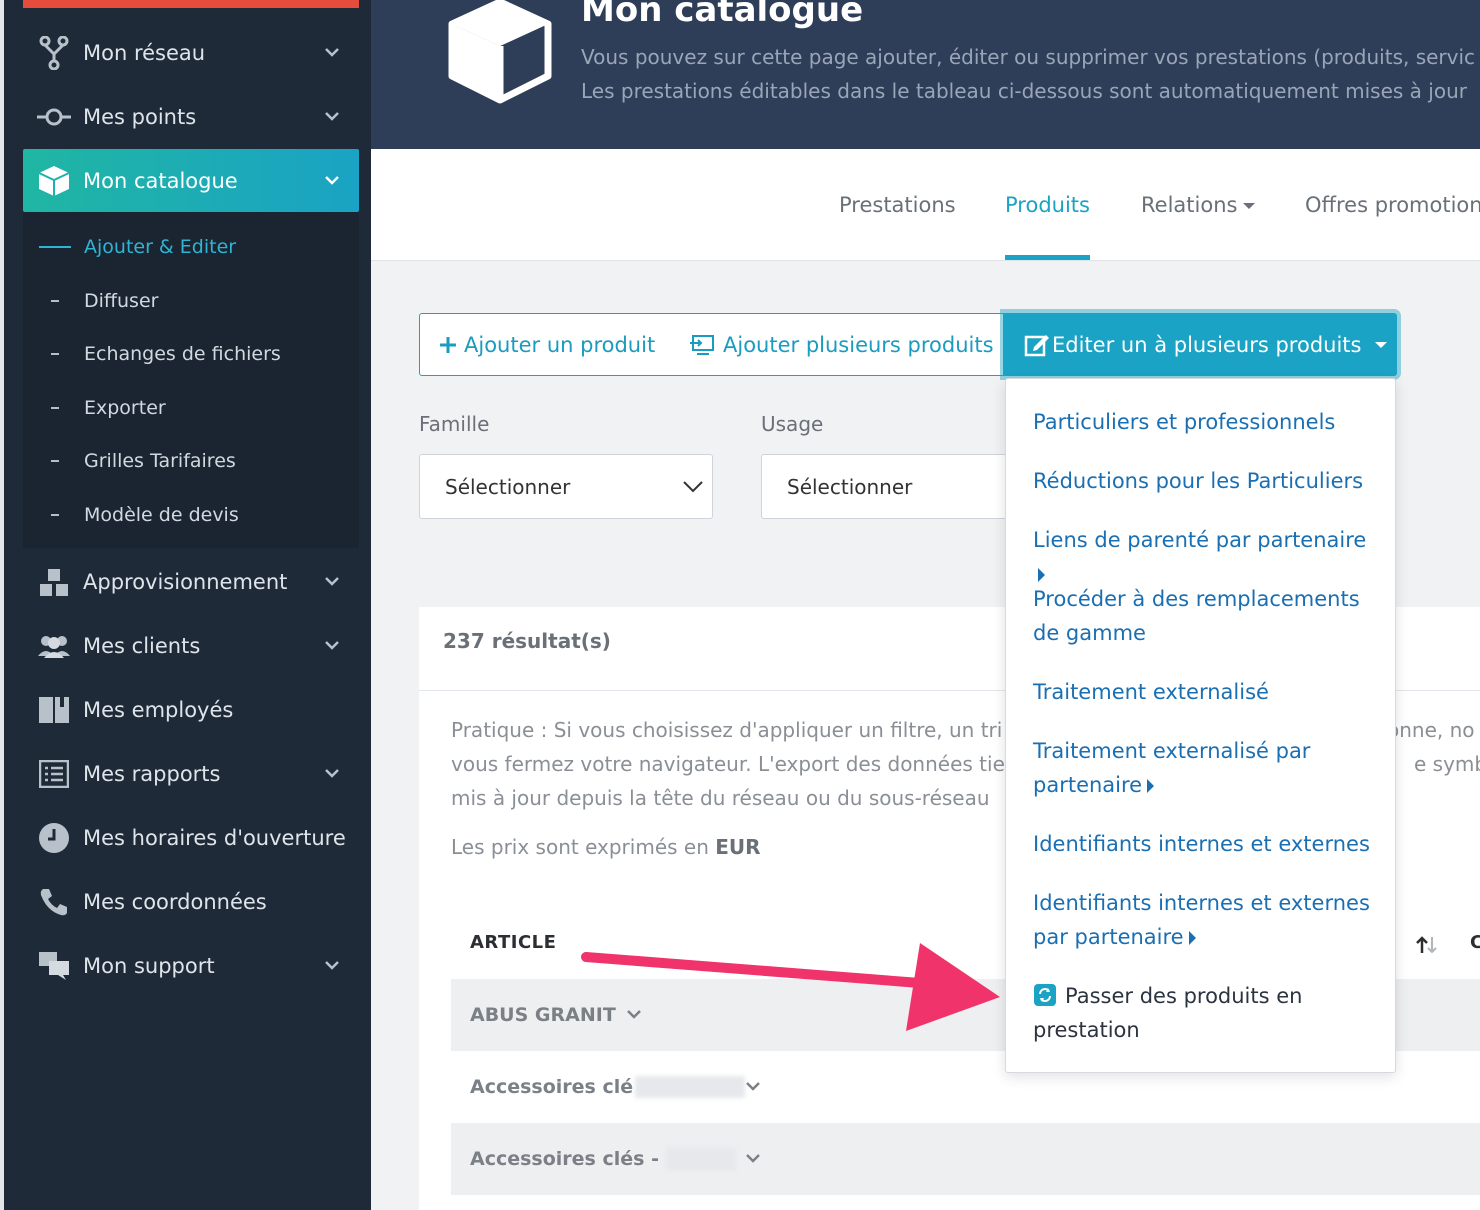 This screenshot has height=1210, width=1480. I want to click on edit-icon, so click(1036, 345).